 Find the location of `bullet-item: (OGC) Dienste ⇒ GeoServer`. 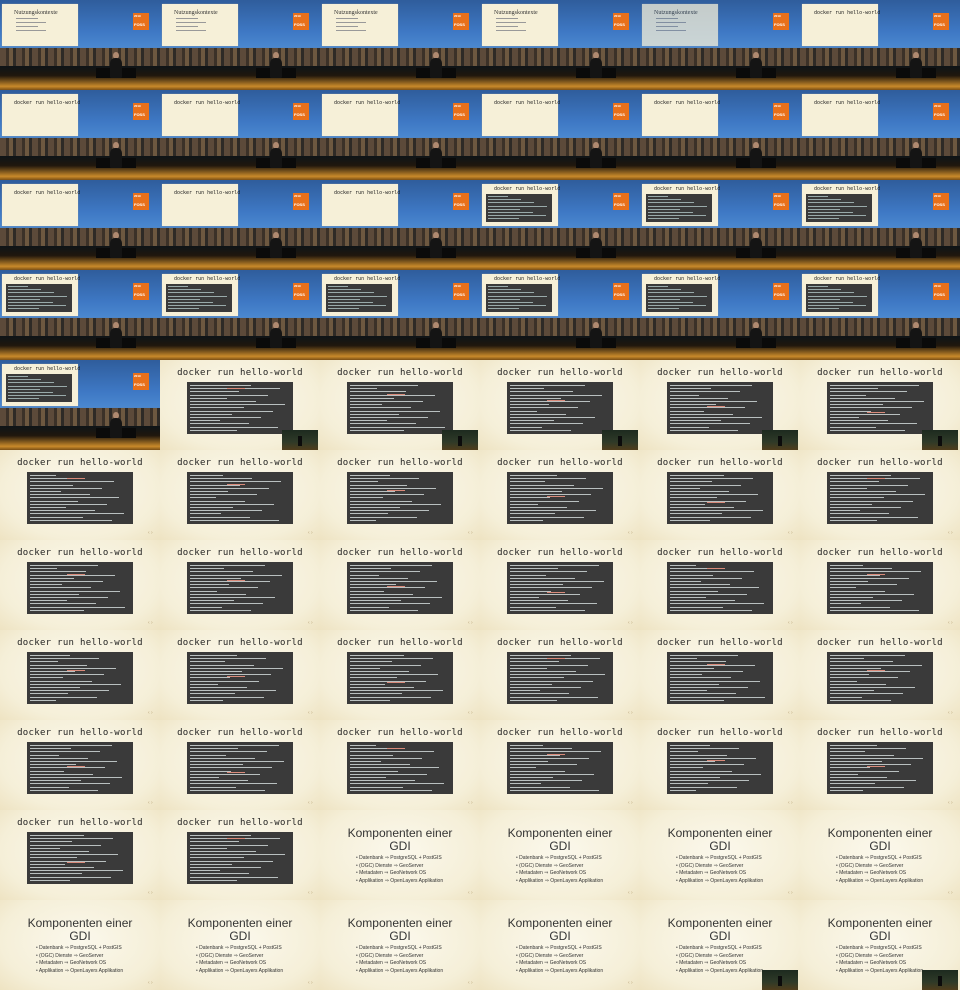

bullet-item: (OGC) Dienste ⇒ GeoServer is located at coordinates (399, 957).